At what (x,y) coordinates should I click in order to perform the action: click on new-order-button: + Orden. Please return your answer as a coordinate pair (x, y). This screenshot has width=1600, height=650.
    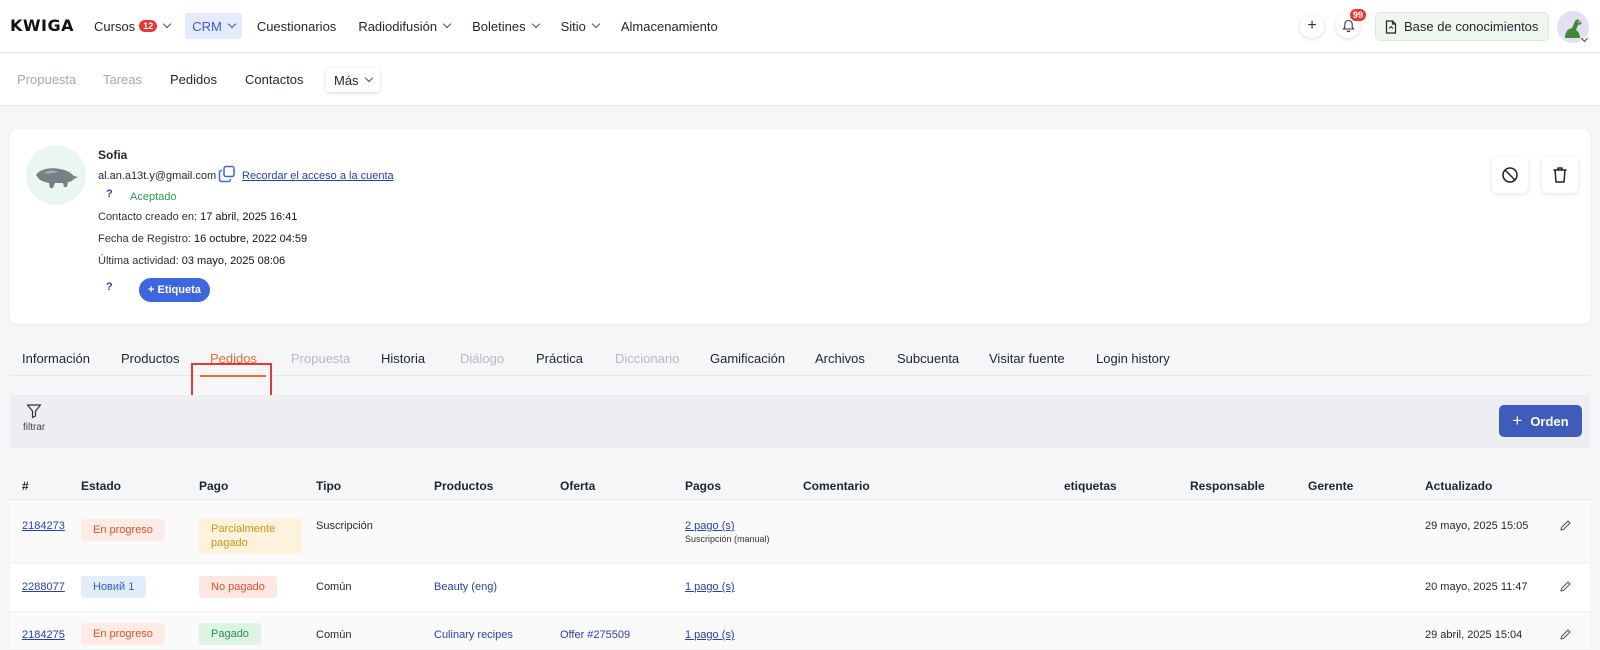
    Looking at the image, I should click on (1540, 421).